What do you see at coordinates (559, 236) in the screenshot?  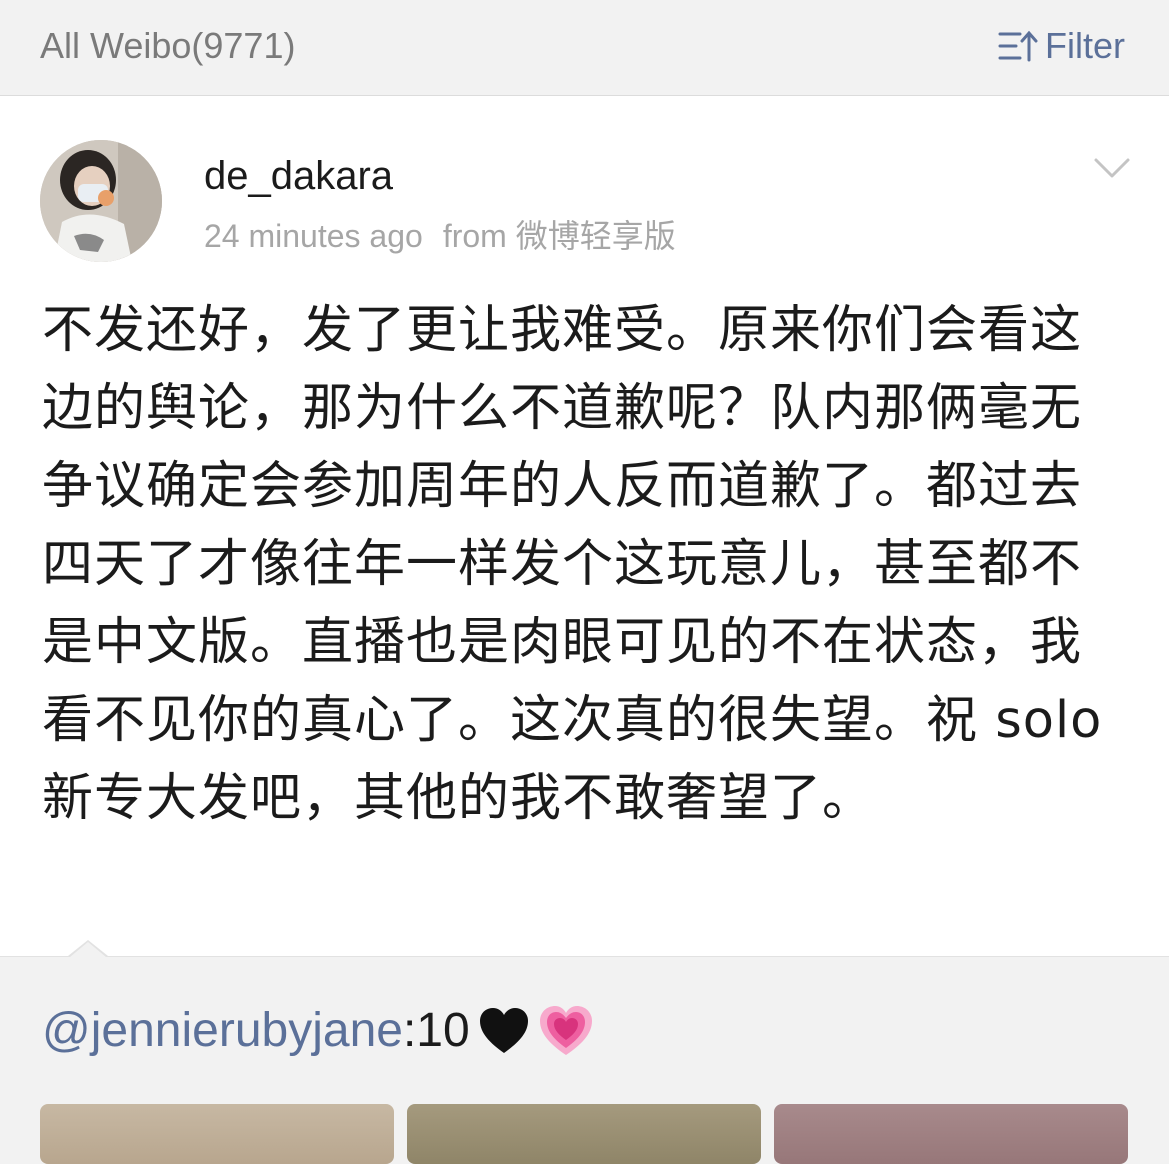 I see `post-source: from 微博轻享版` at bounding box center [559, 236].